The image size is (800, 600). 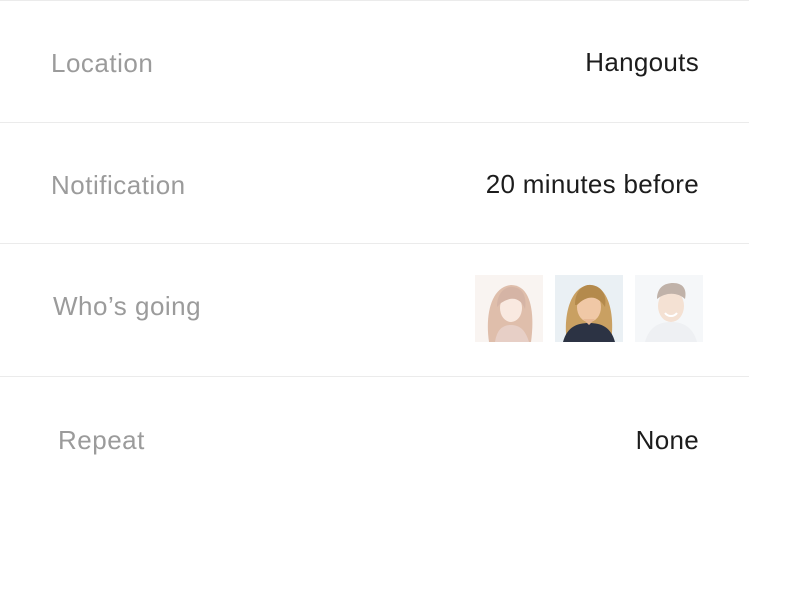 I want to click on location-value: Hangouts, so click(x=642, y=62).